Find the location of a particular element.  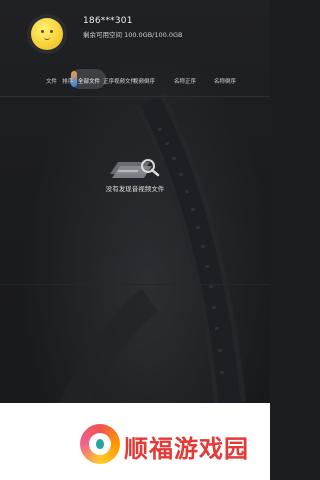

storage-info: 剩余可用空间 100.0GB/100.0GB is located at coordinates (133, 35).